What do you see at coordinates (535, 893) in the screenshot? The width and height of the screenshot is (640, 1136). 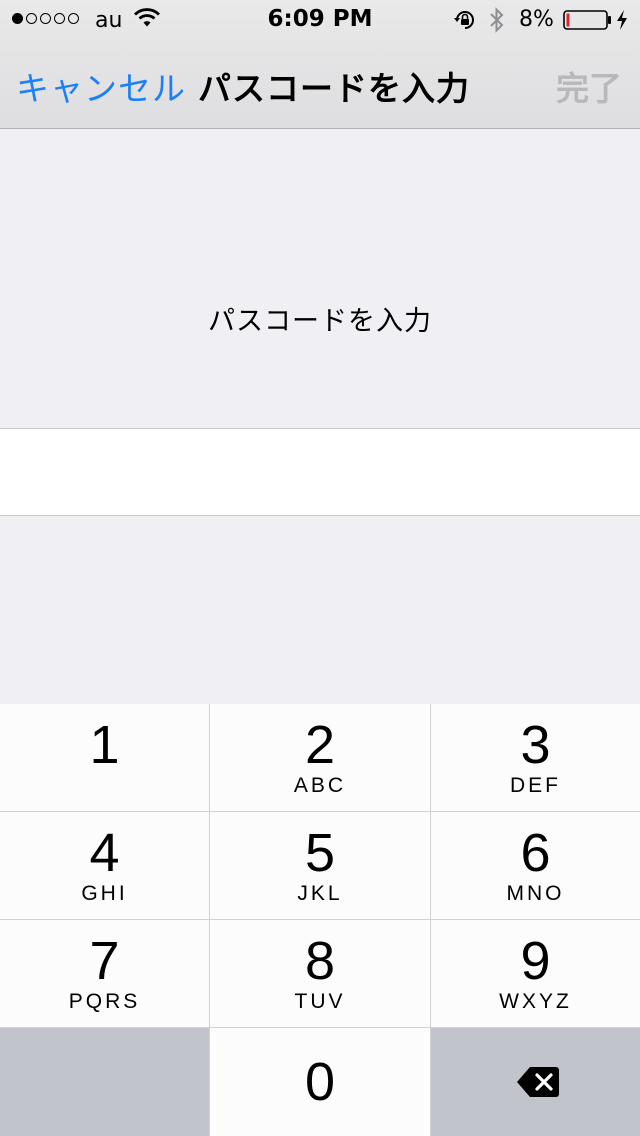 I see `key-letters: MNO` at bounding box center [535, 893].